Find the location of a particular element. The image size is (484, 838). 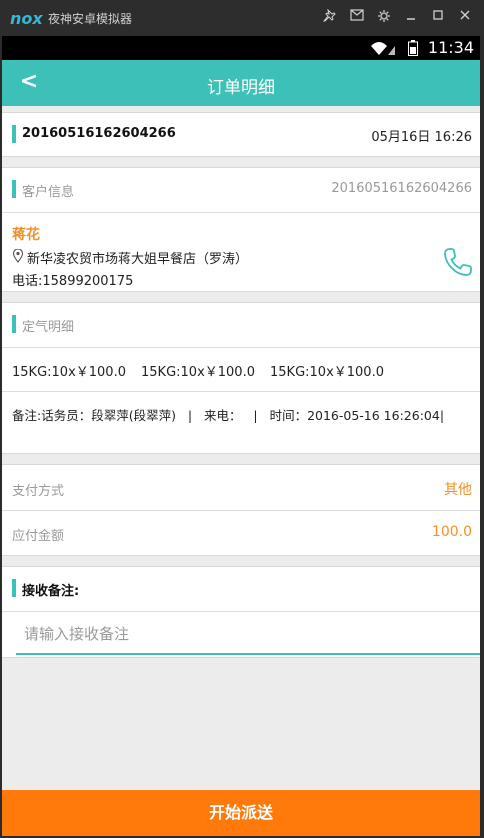

minimize-icon is located at coordinates (411, 18).